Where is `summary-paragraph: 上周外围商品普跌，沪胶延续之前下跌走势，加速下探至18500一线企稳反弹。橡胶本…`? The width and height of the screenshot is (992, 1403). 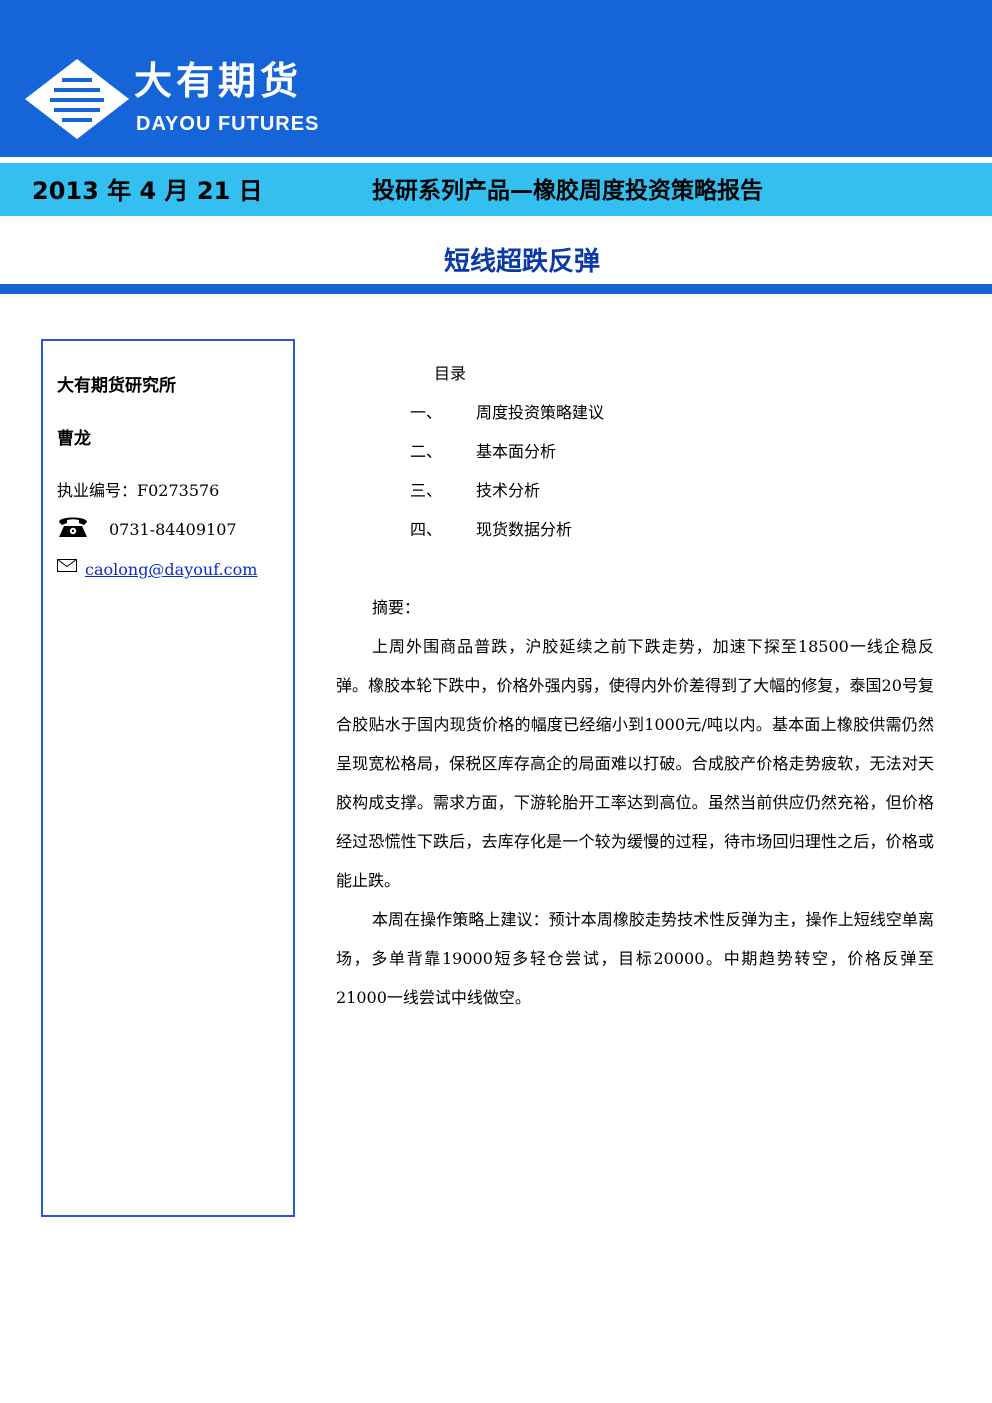
summary-paragraph: 上周外围商品普跌，沪胶延续之前下跌走势，加速下探至18500一线企稳反弹。橡胶本… is located at coordinates (635, 763).